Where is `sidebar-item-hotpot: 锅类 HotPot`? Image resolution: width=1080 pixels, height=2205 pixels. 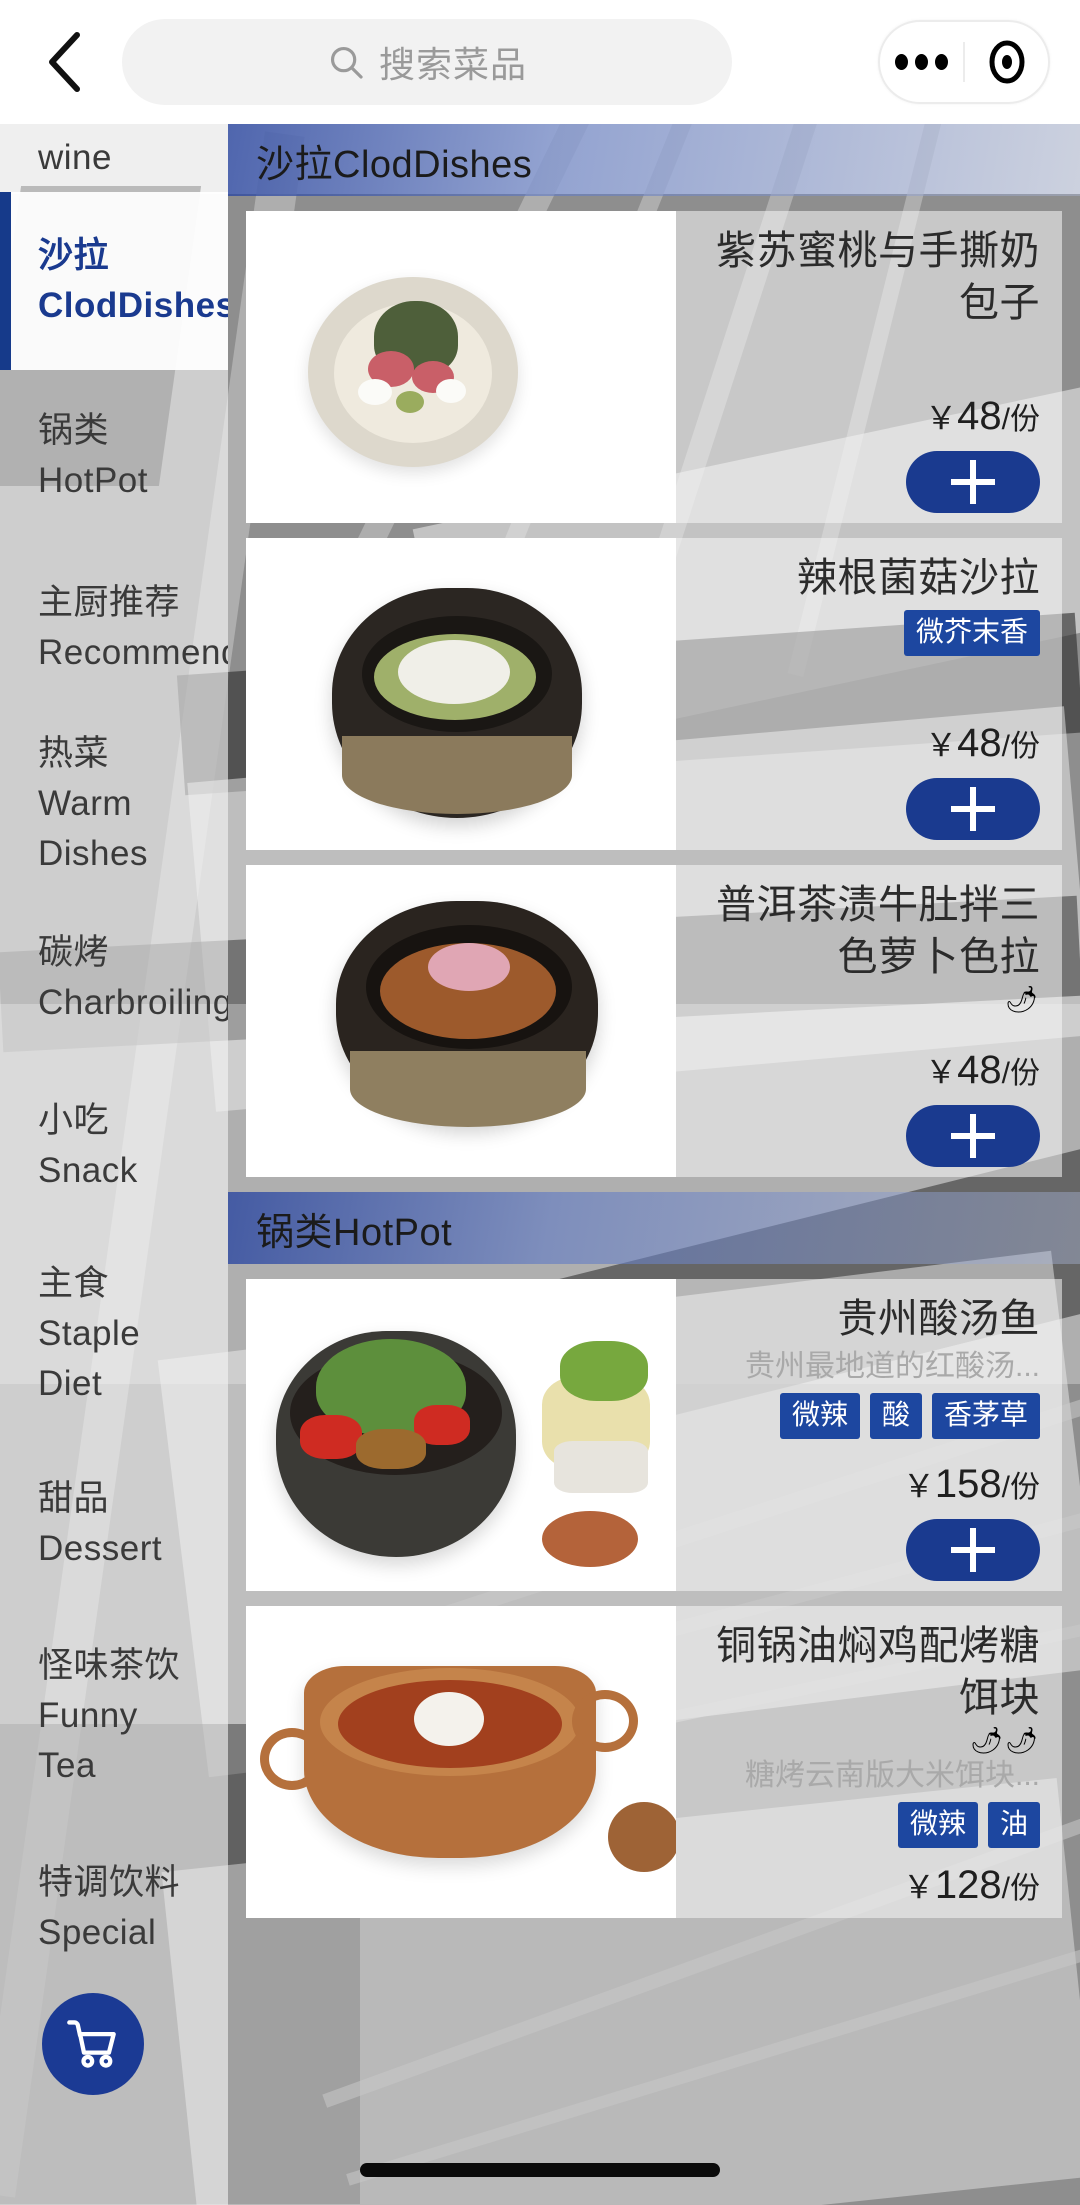 sidebar-item-hotpot: 锅类 HotPot is located at coordinates (114, 456).